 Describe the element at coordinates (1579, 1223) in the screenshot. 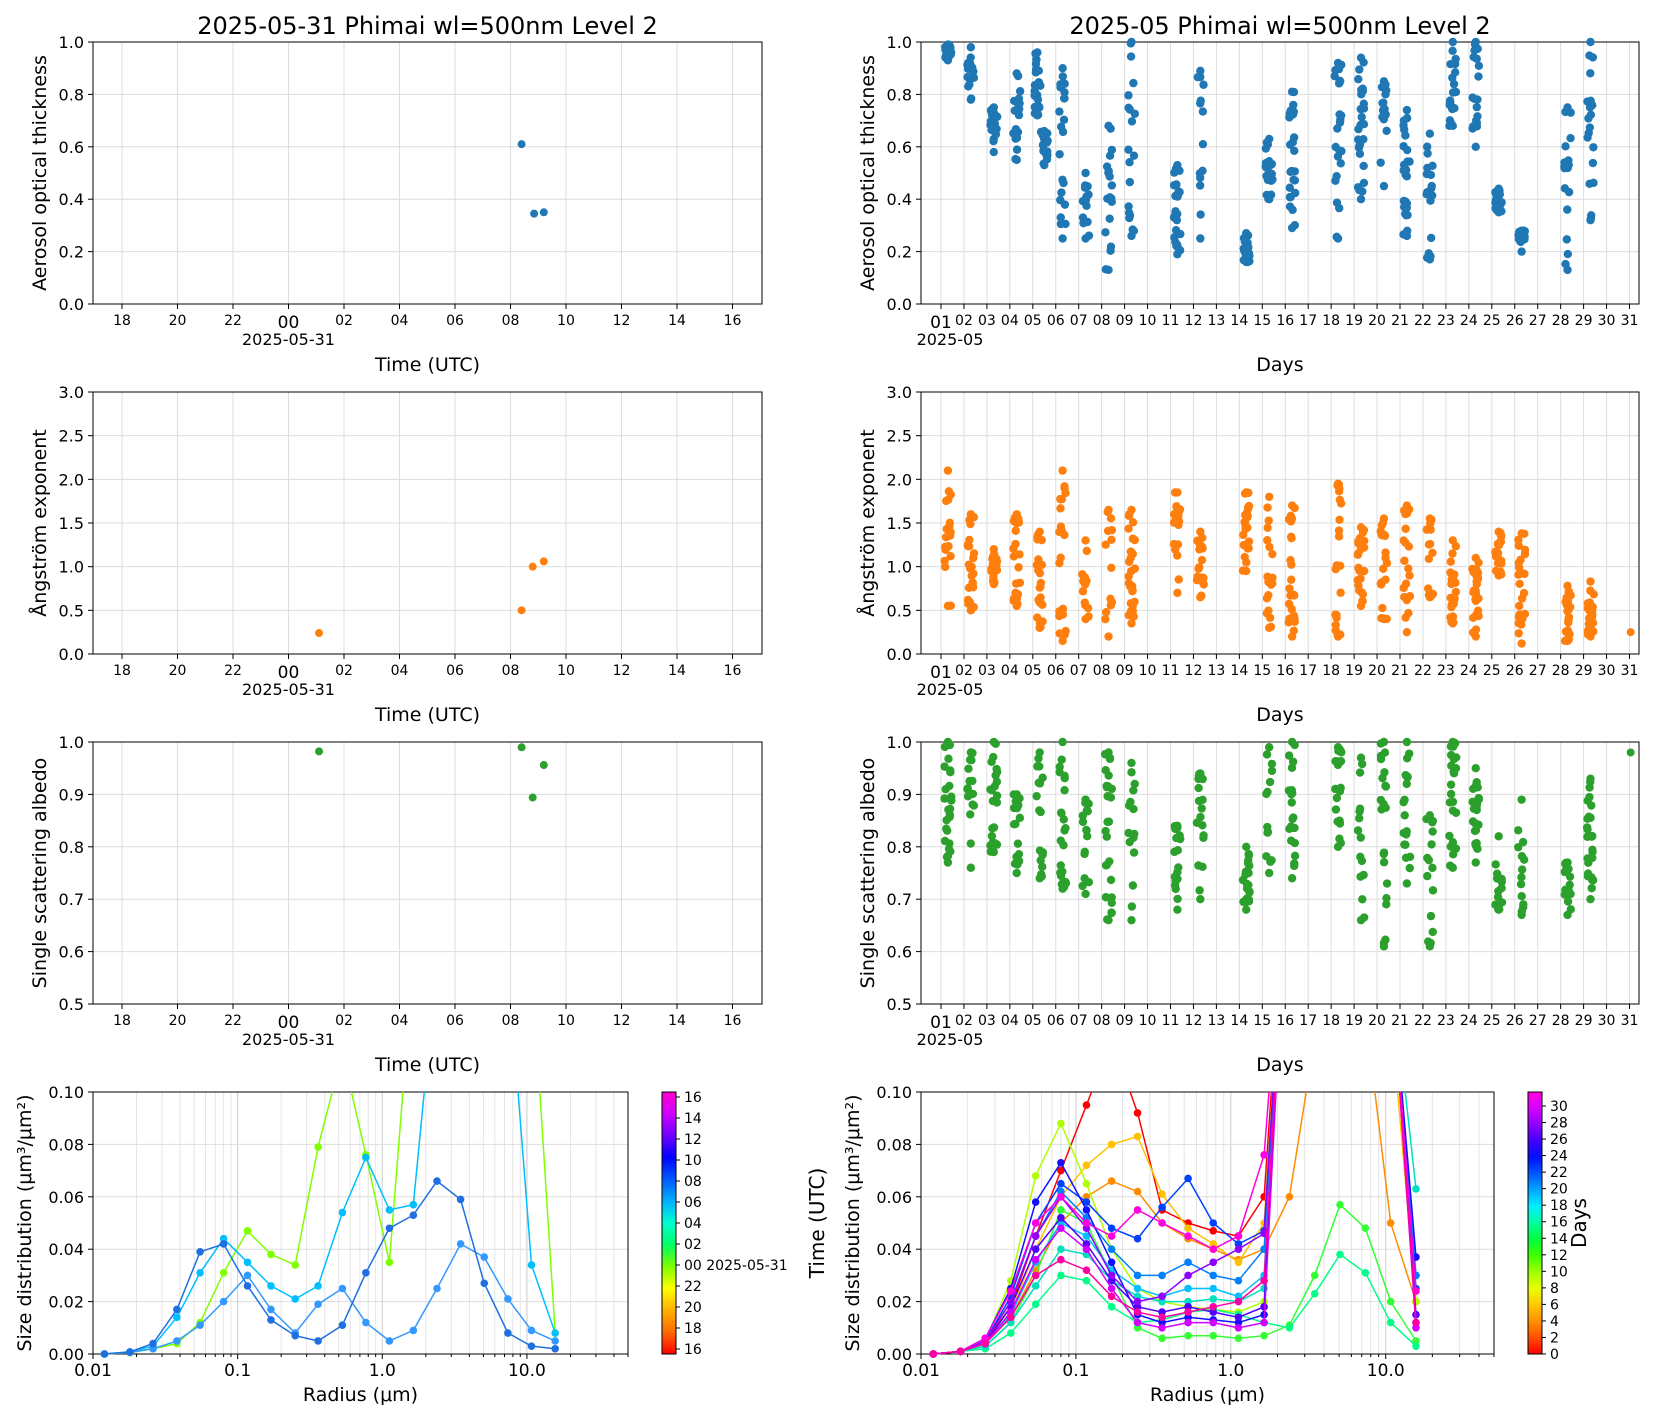

I see `colorbar-label: Days` at that location.